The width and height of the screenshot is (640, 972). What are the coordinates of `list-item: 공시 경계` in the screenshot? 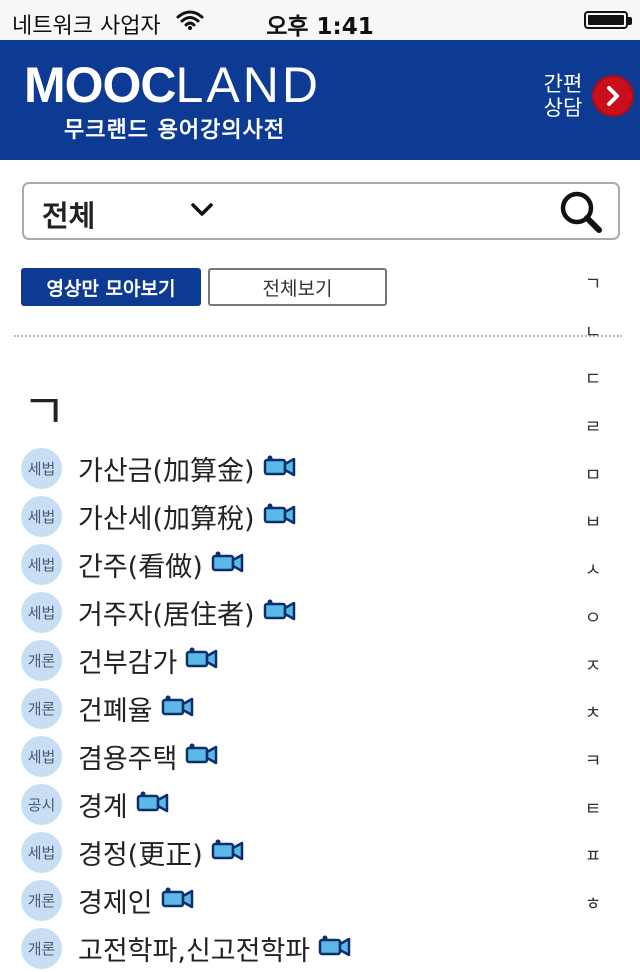 It's located at (301, 804).